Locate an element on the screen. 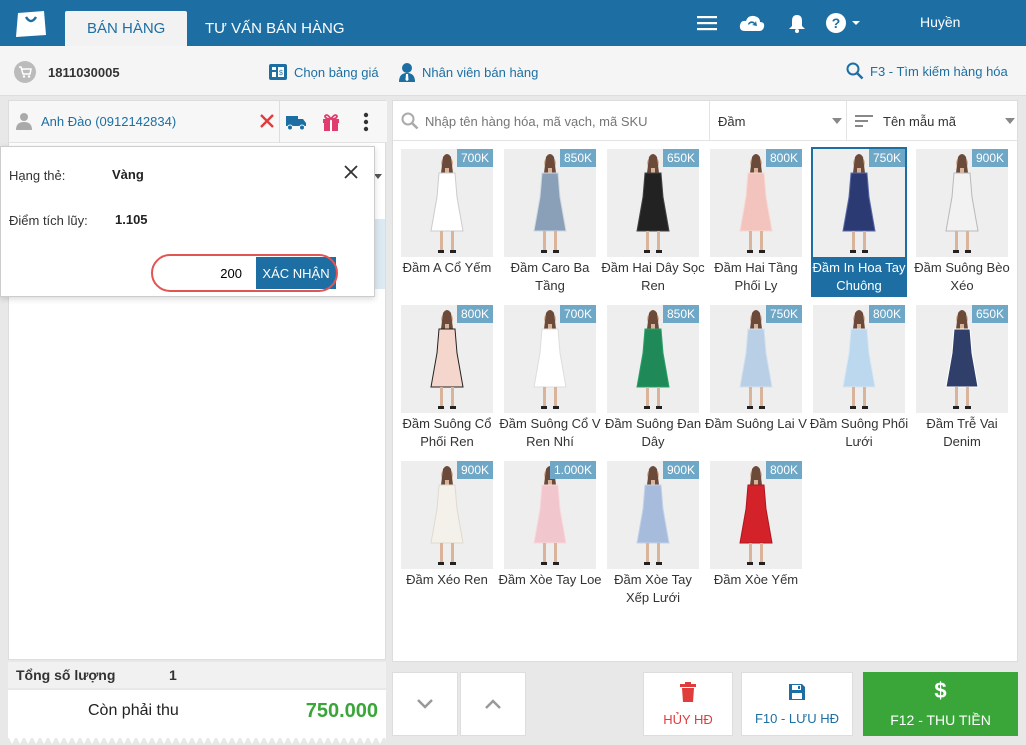  product-name: Đầm Xéo Ren is located at coordinates (447, 579).